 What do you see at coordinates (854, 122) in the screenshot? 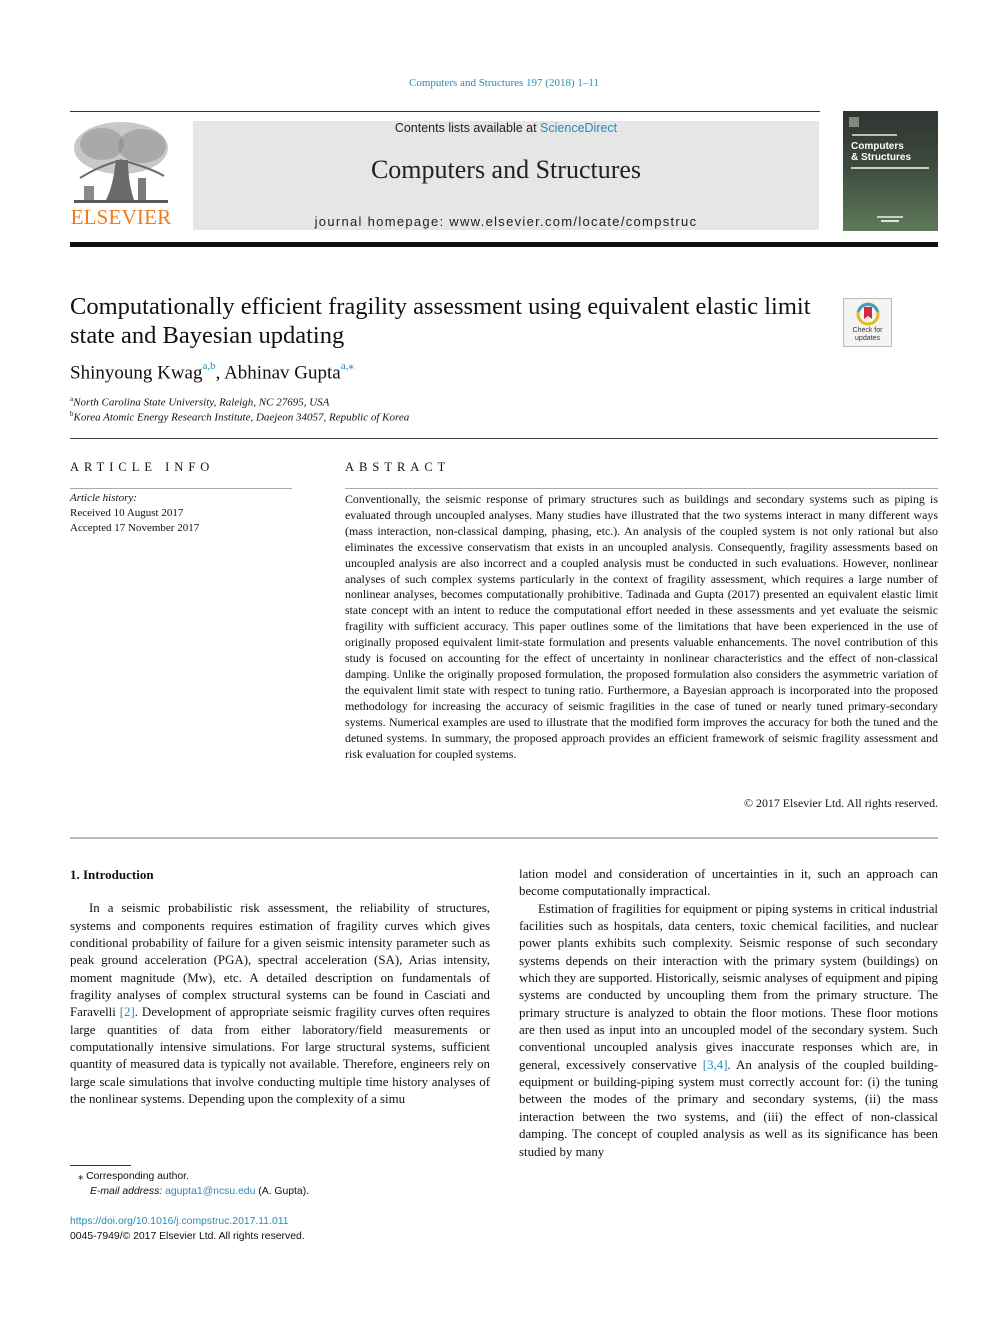
I see `cover-logo-icon` at bounding box center [854, 122].